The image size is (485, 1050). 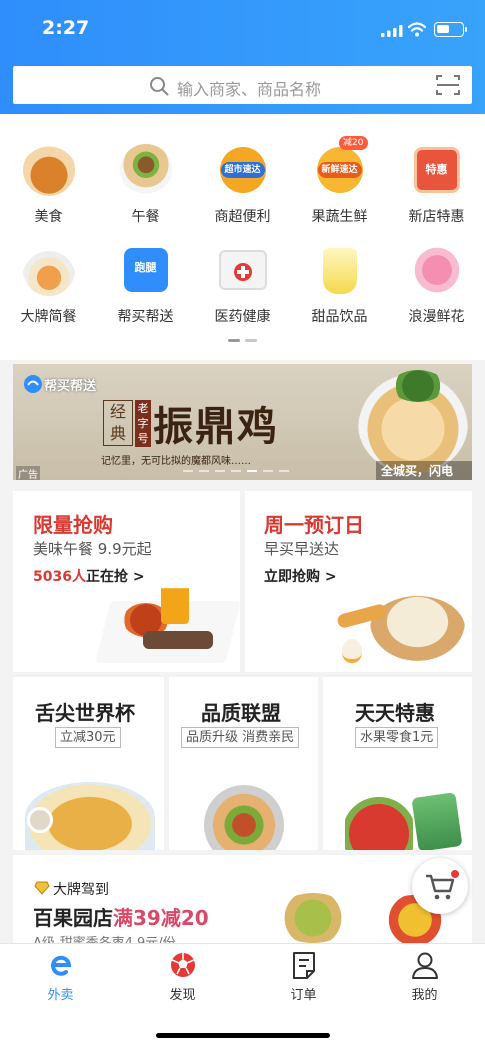 What do you see at coordinates (437, 821) in the screenshot?
I see `beverage-can-image` at bounding box center [437, 821].